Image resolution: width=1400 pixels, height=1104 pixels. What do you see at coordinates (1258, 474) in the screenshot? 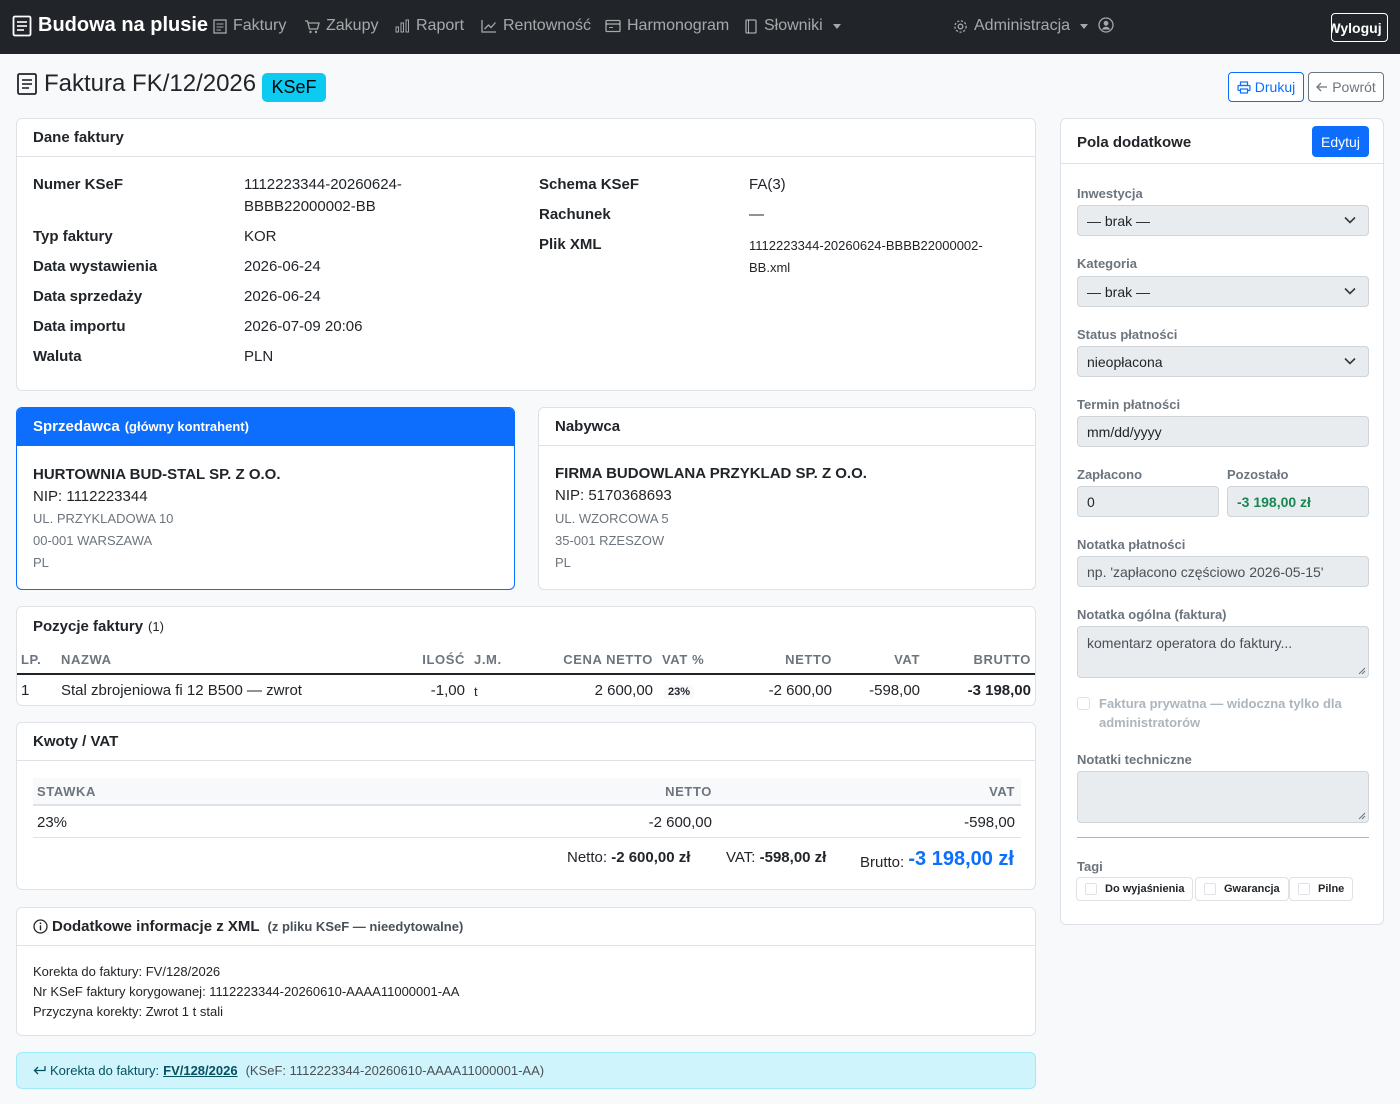
I see `remaining-label: Pozostało` at bounding box center [1258, 474].